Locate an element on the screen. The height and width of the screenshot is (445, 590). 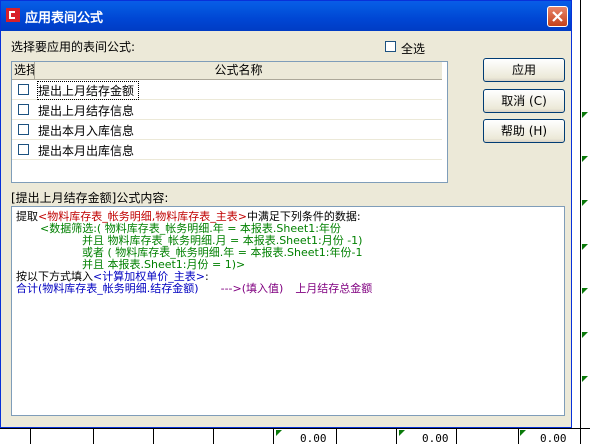
select-all-label: 全选 is located at coordinates (413, 48).